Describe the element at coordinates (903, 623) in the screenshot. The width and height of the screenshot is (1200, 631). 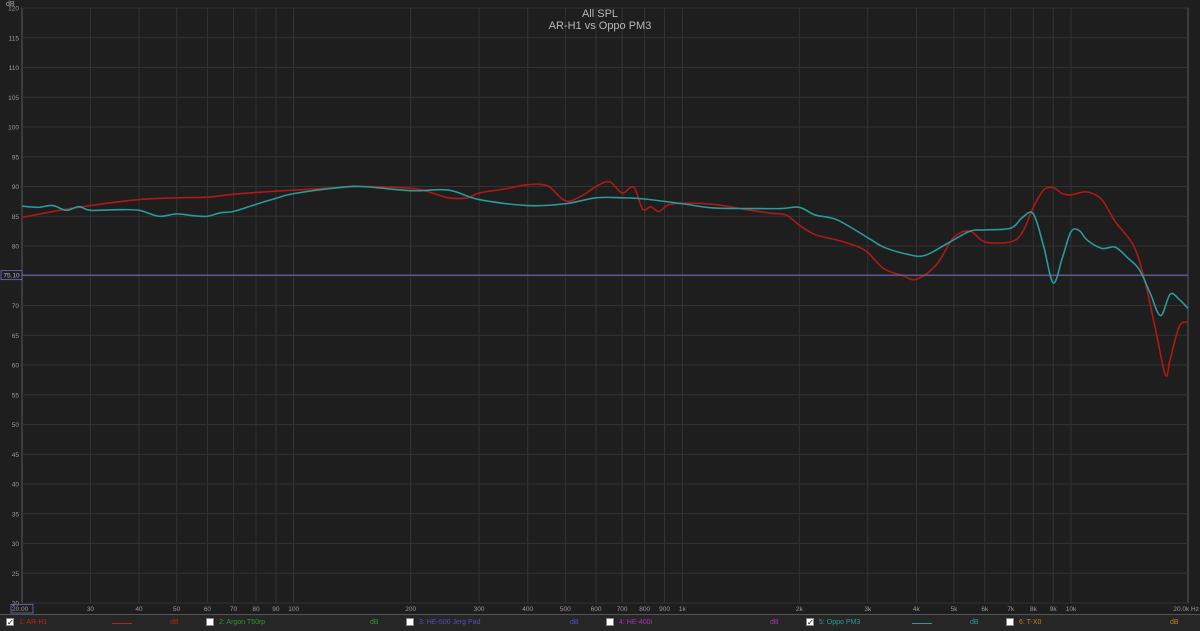
I see `legend-item: ✓ 5: Oppo PM3 dB` at that location.